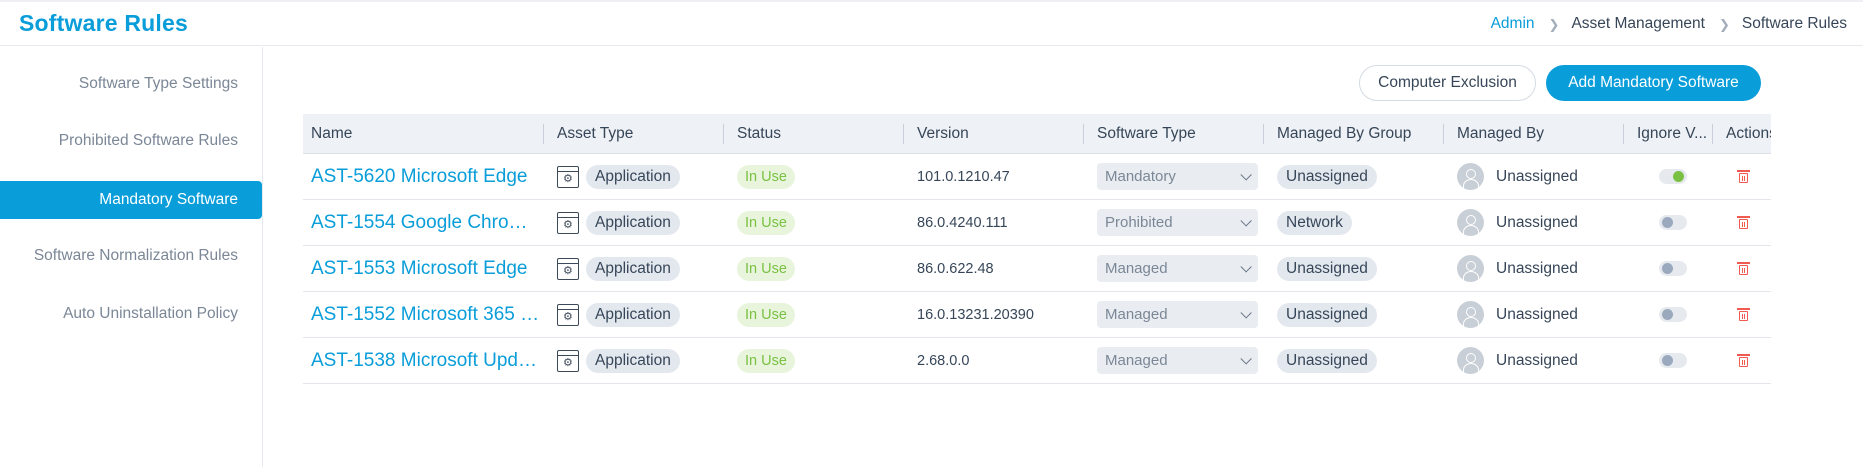 Image resolution: width=1863 pixels, height=467 pixels. Describe the element at coordinates (131, 200) in the screenshot. I see `sidebar-item-mandatory-software: Mandatory Software` at that location.